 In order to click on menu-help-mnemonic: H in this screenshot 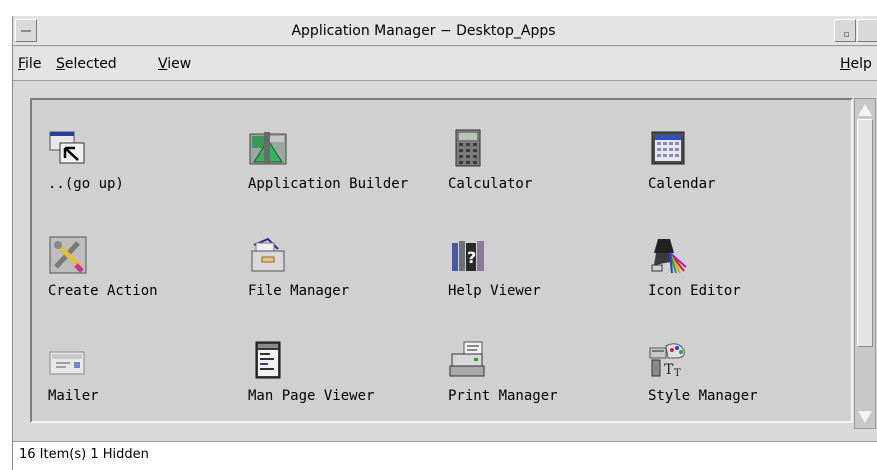, I will do `click(845, 64)`.